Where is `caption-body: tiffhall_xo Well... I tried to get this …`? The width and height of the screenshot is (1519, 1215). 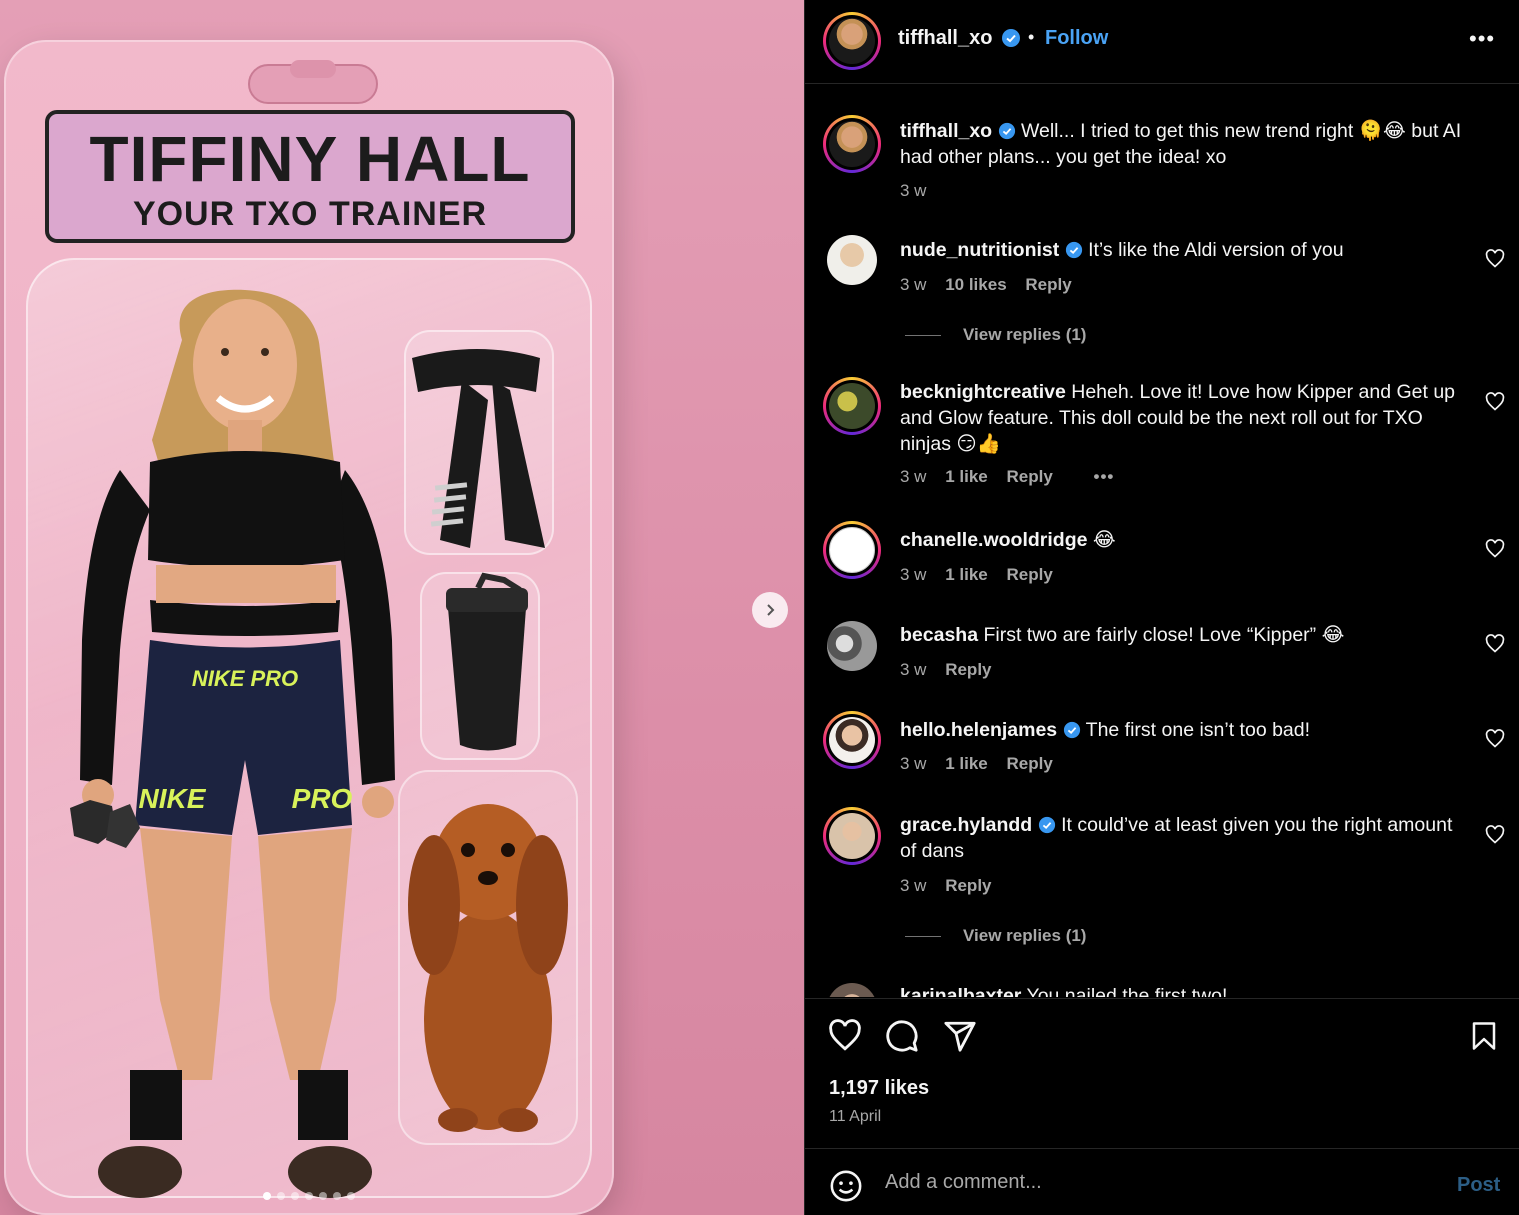
caption-body: tiffhall_xo Well... I tried to get this … is located at coordinates (1185, 144).